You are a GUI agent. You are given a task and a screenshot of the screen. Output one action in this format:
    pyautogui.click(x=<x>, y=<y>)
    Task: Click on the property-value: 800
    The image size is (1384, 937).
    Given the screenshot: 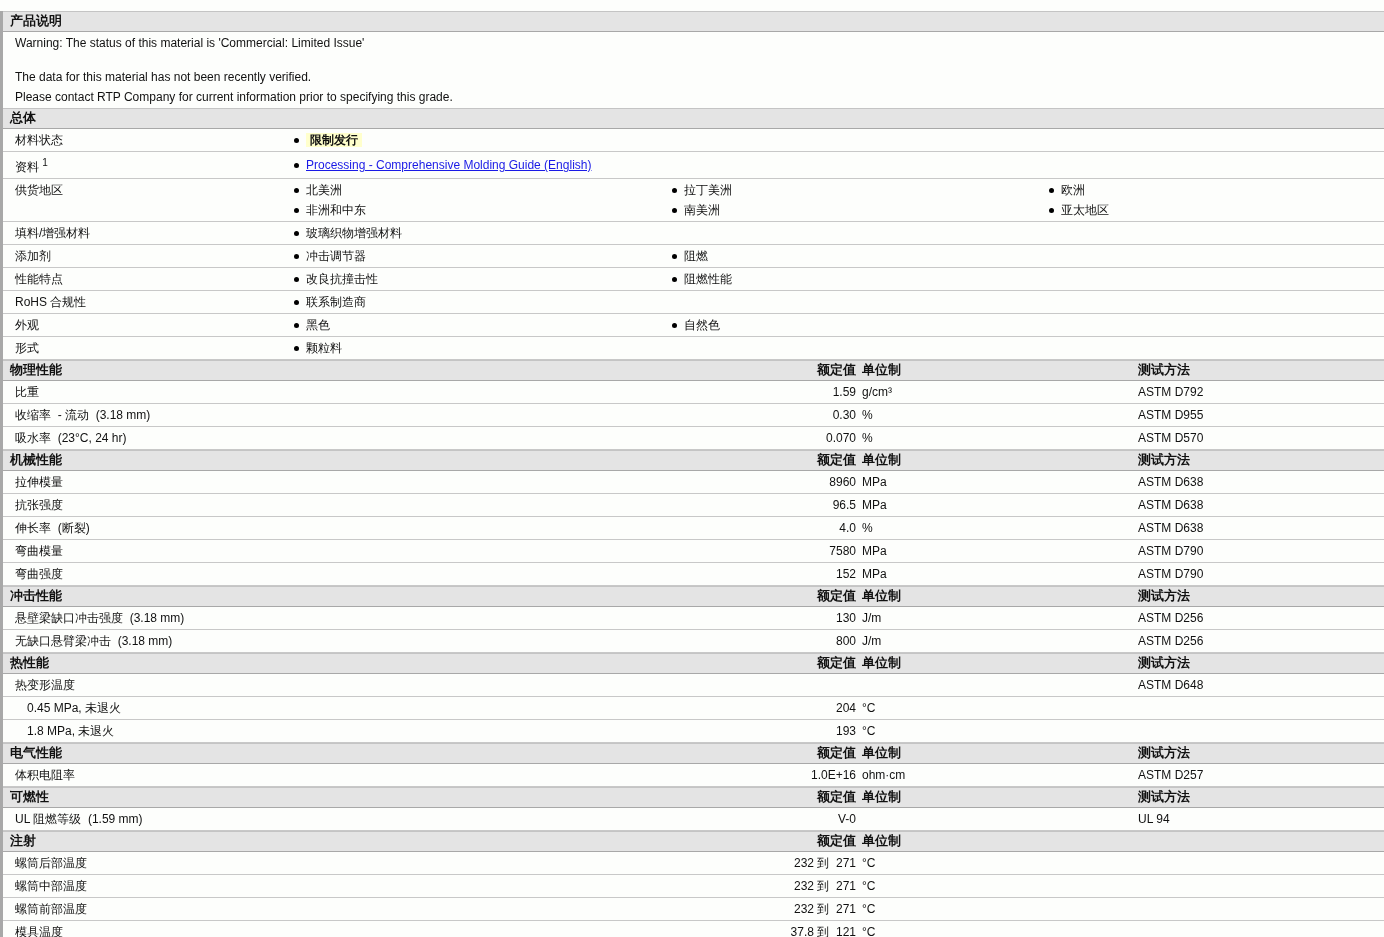 What is the action you would take?
    pyautogui.click(x=845, y=641)
    